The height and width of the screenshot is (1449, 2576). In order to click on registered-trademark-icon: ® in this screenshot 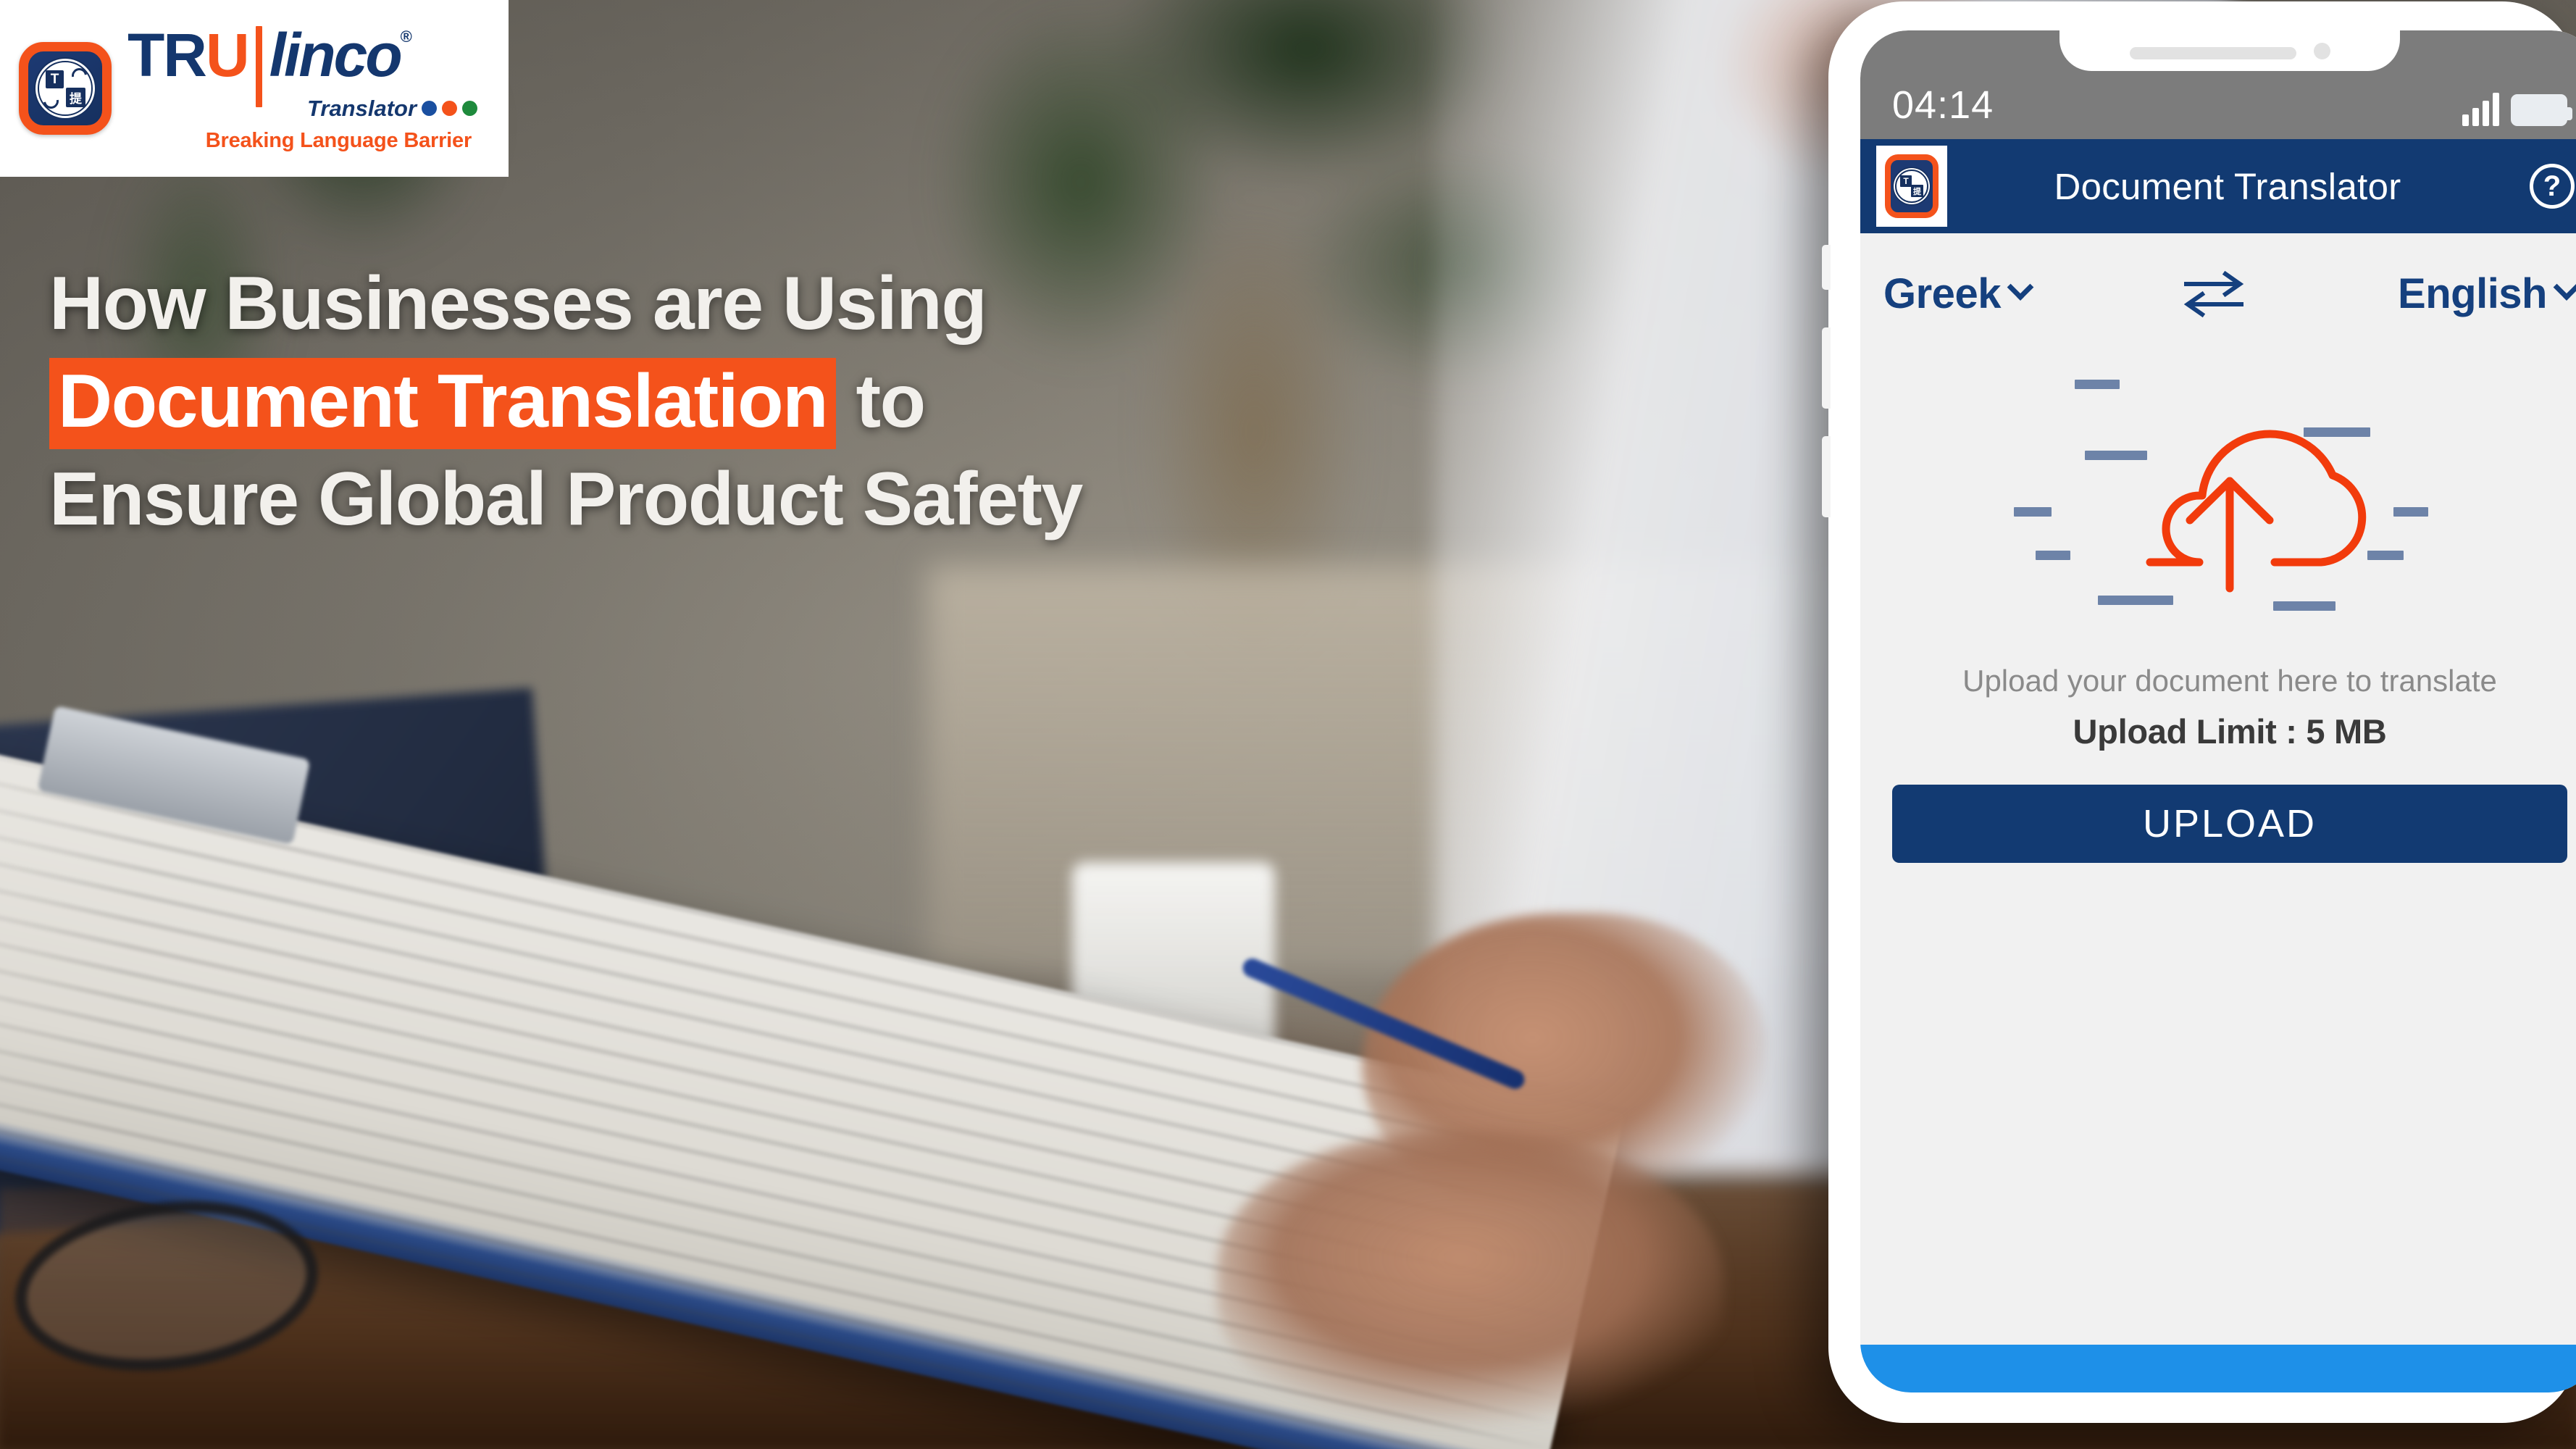, I will do `click(406, 36)`.